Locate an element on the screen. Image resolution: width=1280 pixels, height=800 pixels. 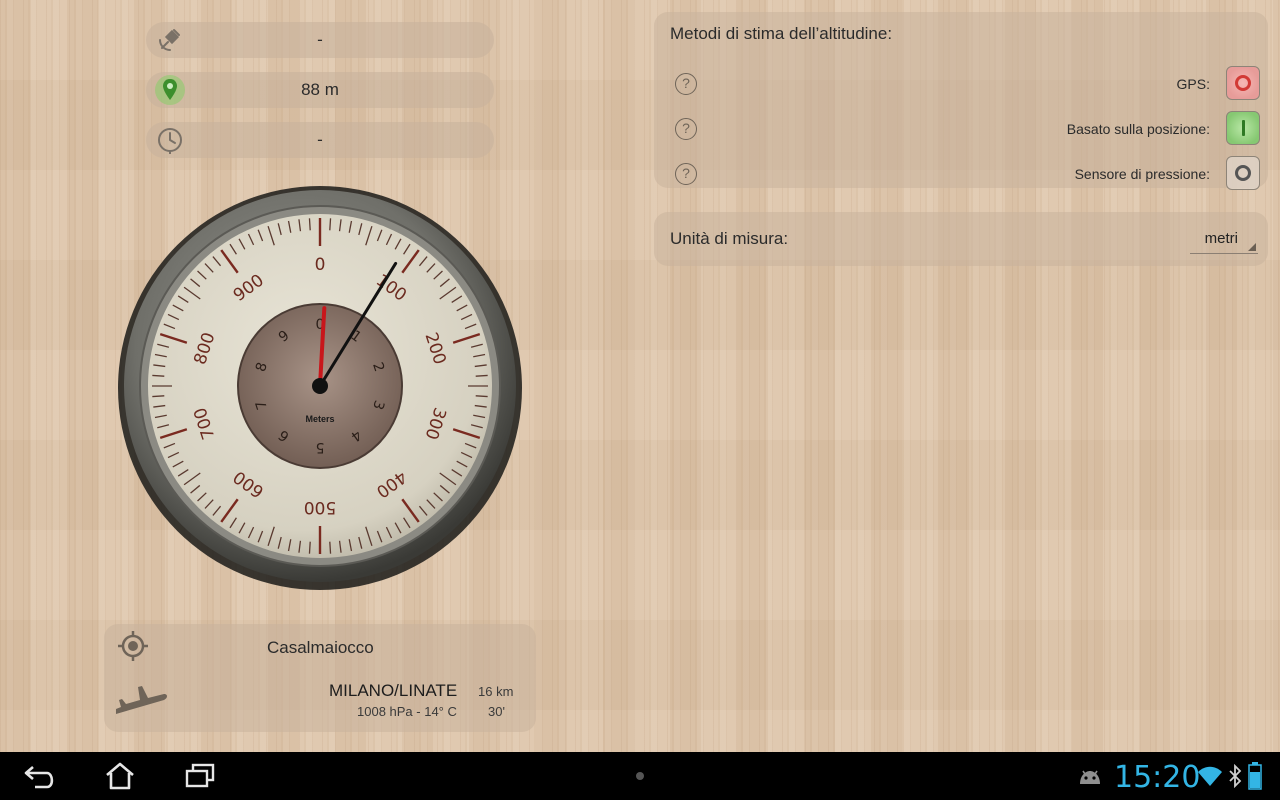
method-label-location: Basato sulla posizione: is located at coordinates (1138, 129).